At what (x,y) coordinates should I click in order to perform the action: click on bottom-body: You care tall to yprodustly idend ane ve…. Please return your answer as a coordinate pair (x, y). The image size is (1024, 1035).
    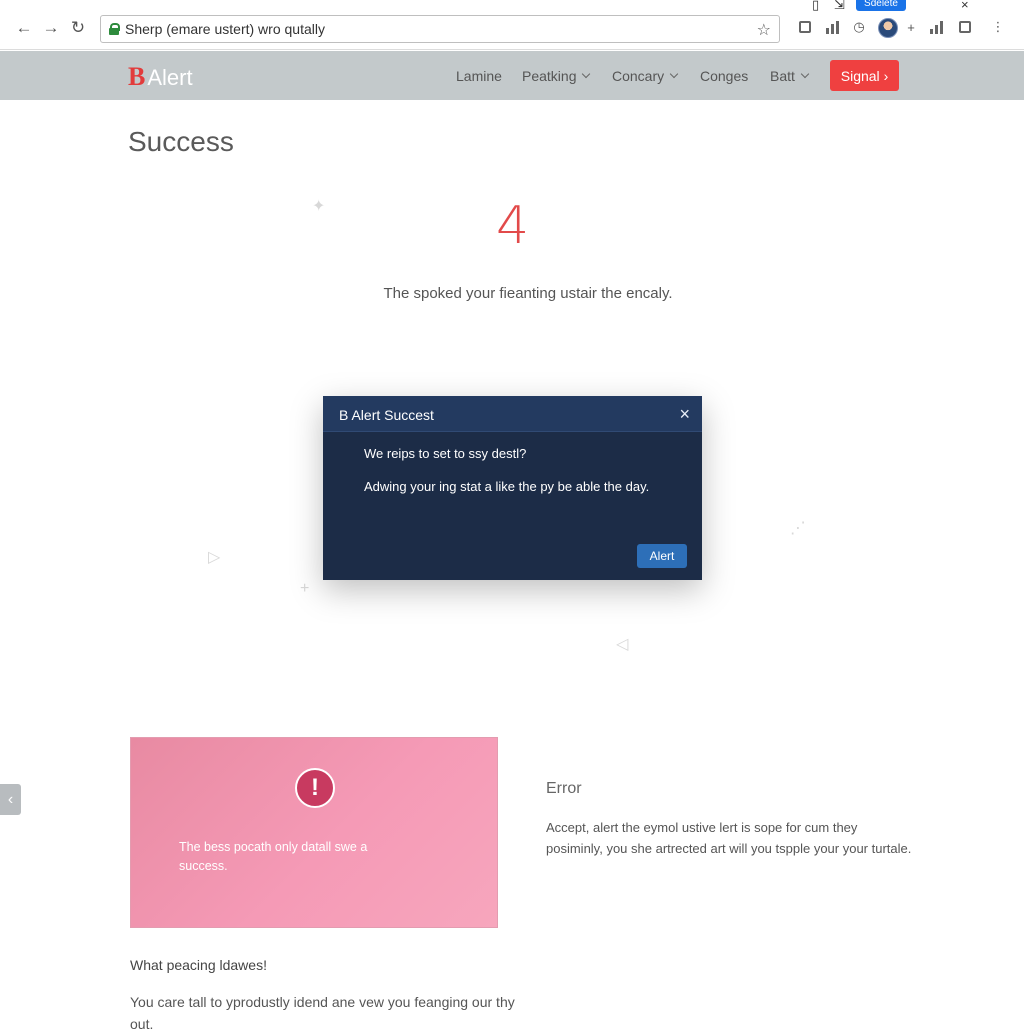
    Looking at the image, I should click on (322, 1013).